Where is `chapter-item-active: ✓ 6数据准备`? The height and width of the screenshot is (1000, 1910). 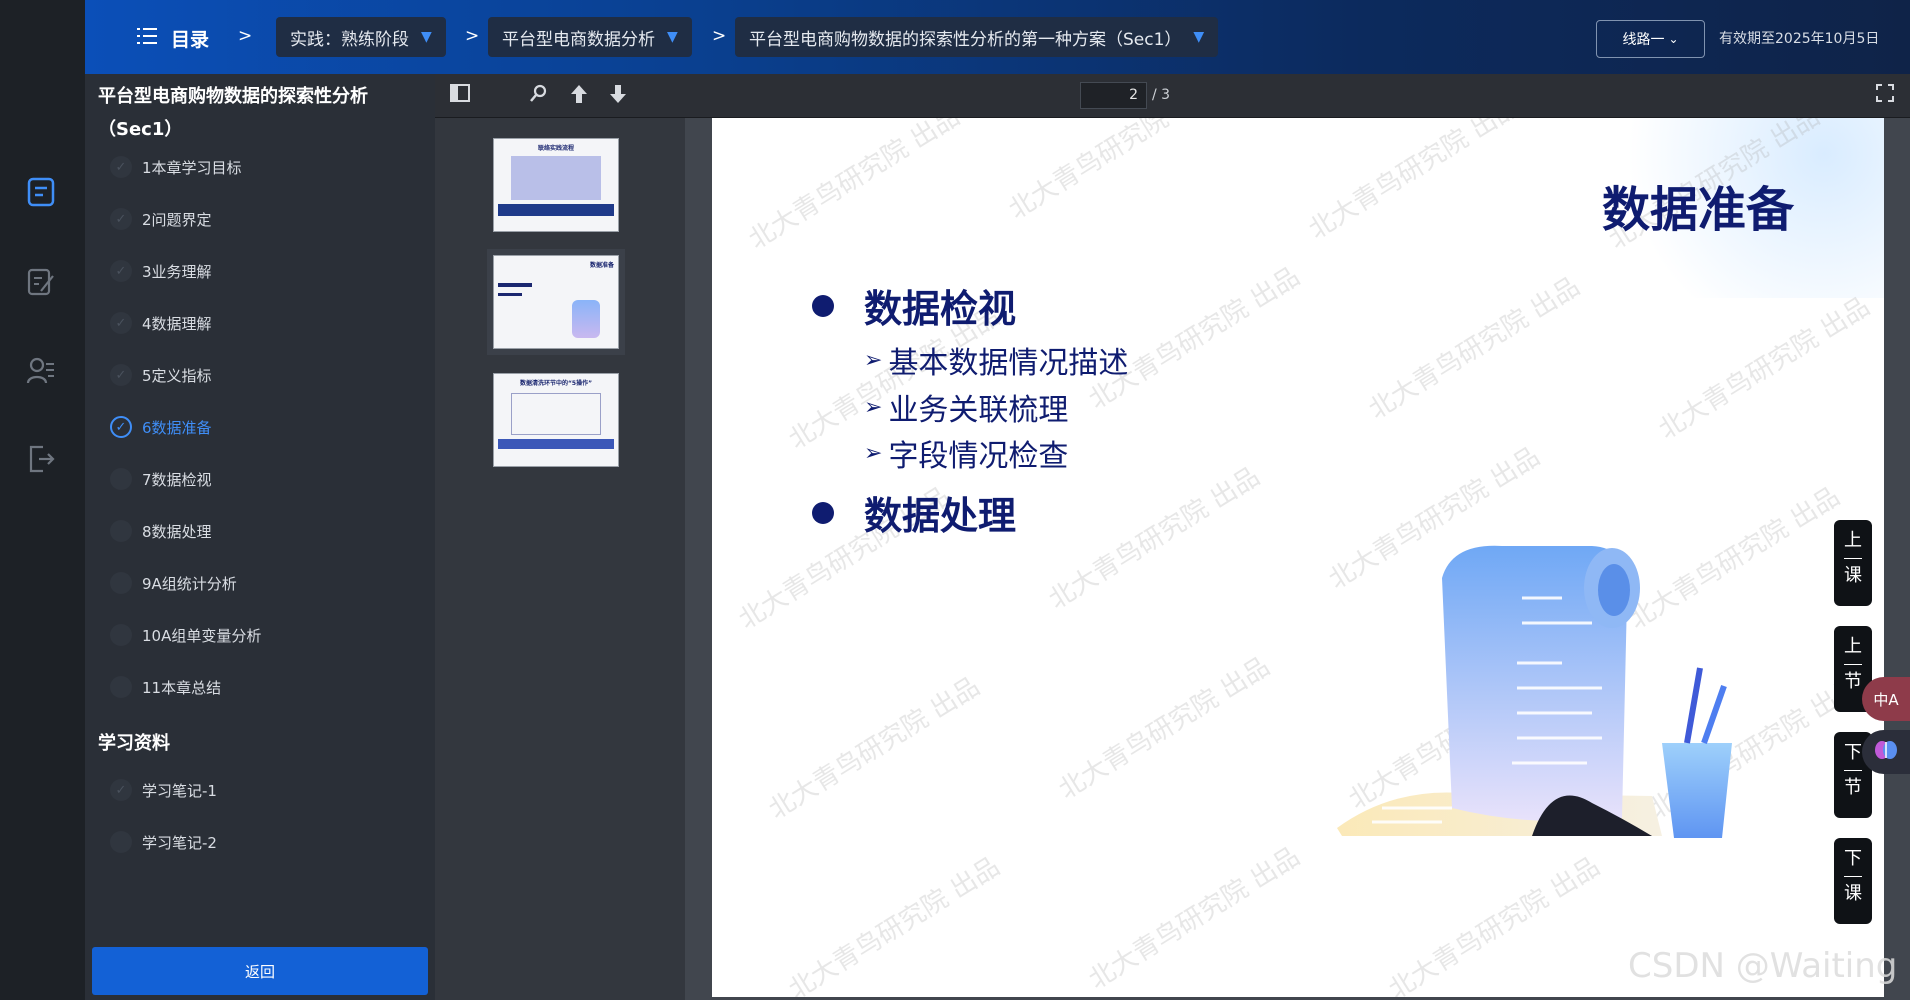 chapter-item-active: ✓ 6数据准备 is located at coordinates (161, 427).